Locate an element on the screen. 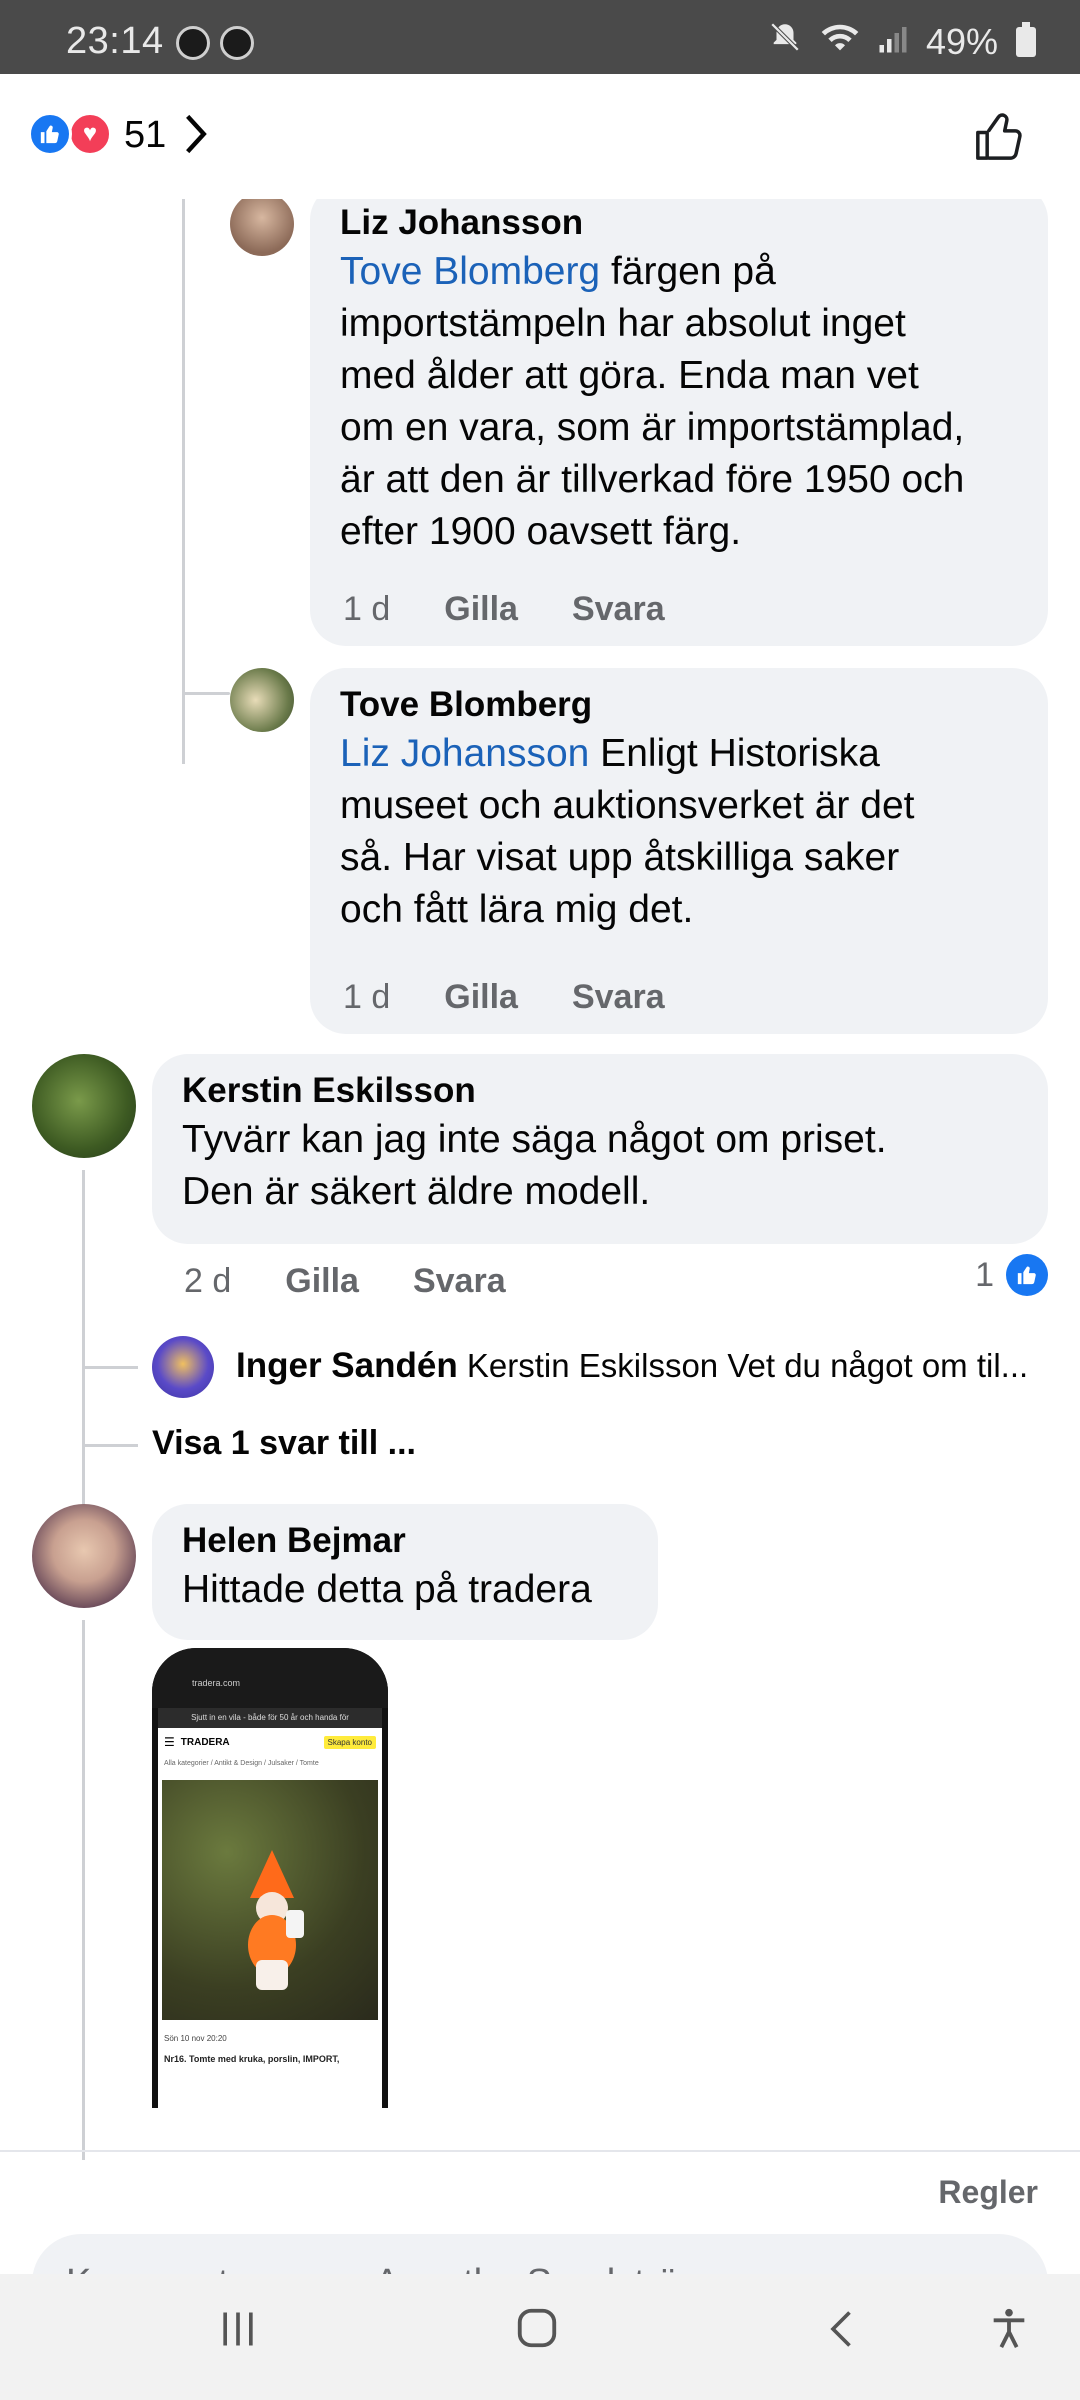  avatar-inger-sanden is located at coordinates (183, 1367).